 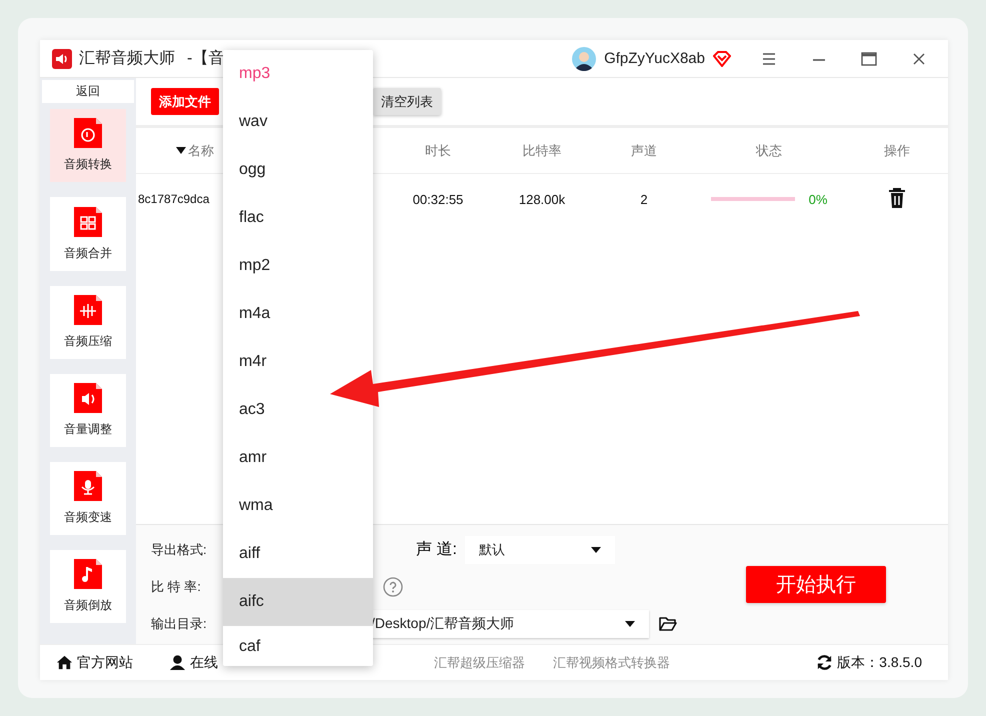 I want to click on home-icon, so click(x=64, y=662).